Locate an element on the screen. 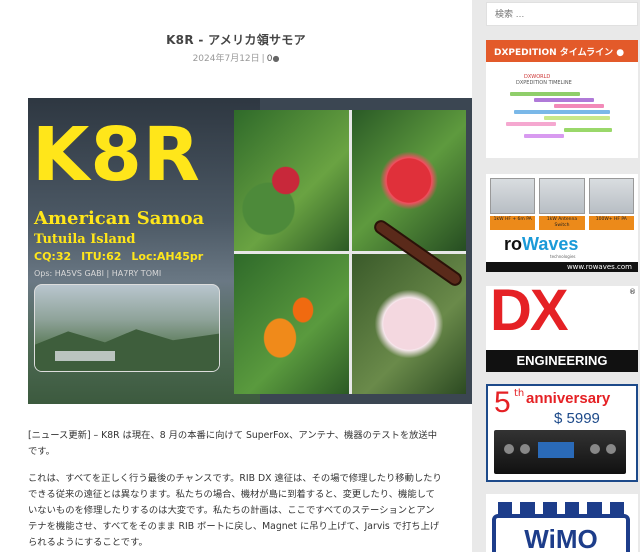  product-label: 100W+ HF PA is located at coordinates (611, 223).